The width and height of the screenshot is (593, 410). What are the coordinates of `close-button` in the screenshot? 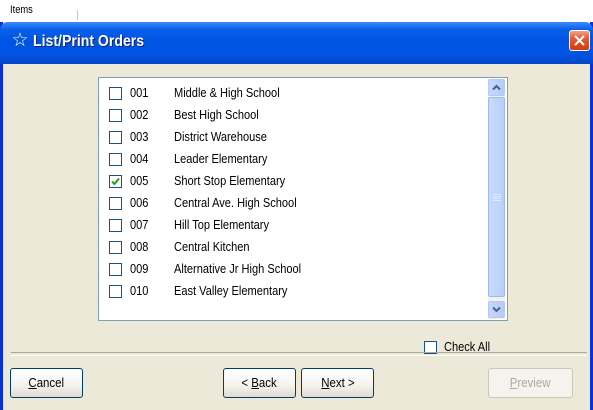 It's located at (579, 40).